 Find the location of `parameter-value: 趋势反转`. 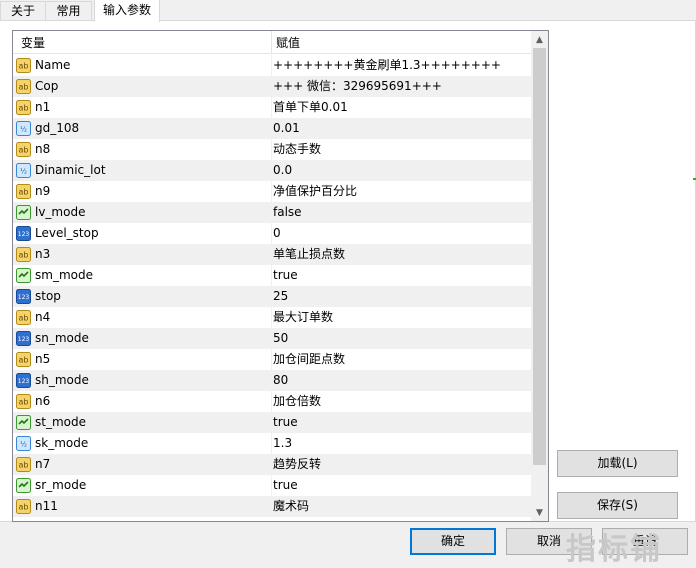

parameter-value: 趋势反转 is located at coordinates (297, 464).